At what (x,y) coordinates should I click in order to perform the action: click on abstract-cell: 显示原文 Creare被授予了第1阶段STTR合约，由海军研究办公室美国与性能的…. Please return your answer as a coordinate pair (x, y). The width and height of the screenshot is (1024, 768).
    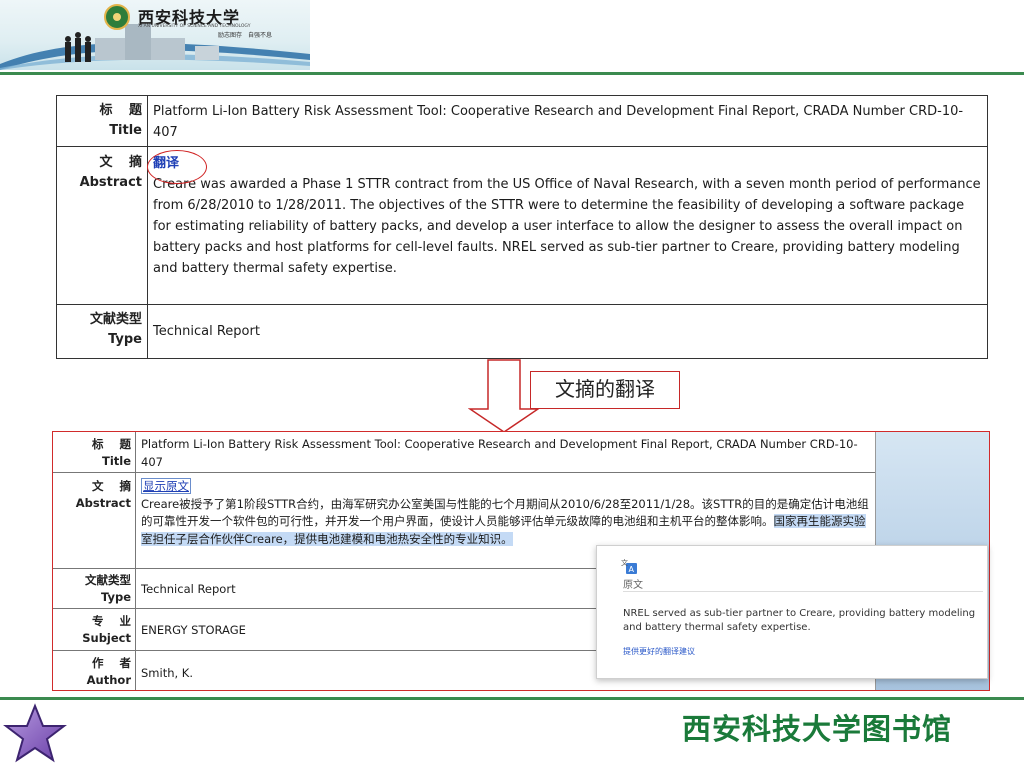
    Looking at the image, I should click on (505, 513).